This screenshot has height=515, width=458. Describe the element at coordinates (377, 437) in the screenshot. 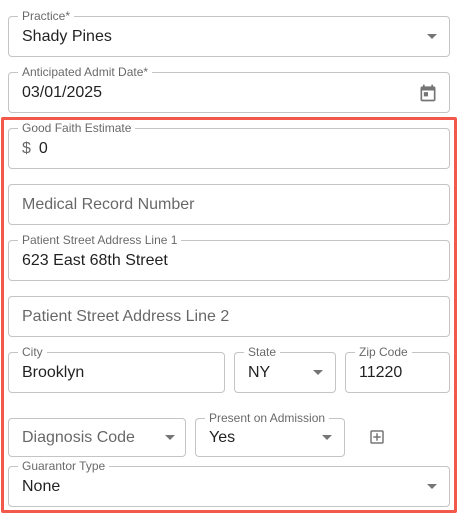

I see `add-box-icon` at that location.